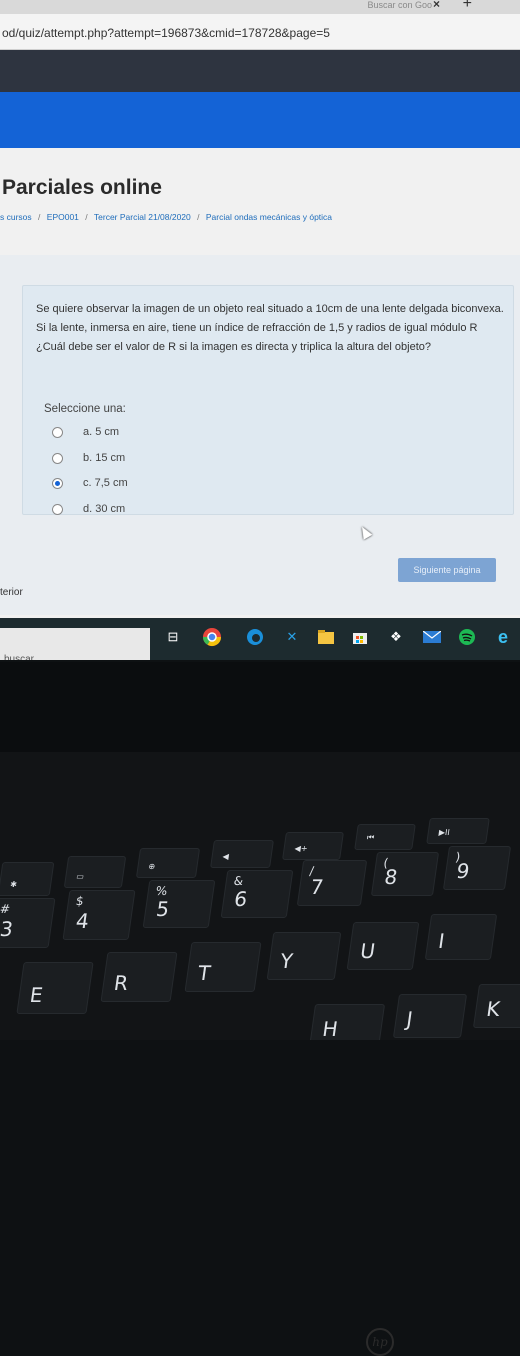  I want to click on page-title: Parciales online, so click(82, 187).